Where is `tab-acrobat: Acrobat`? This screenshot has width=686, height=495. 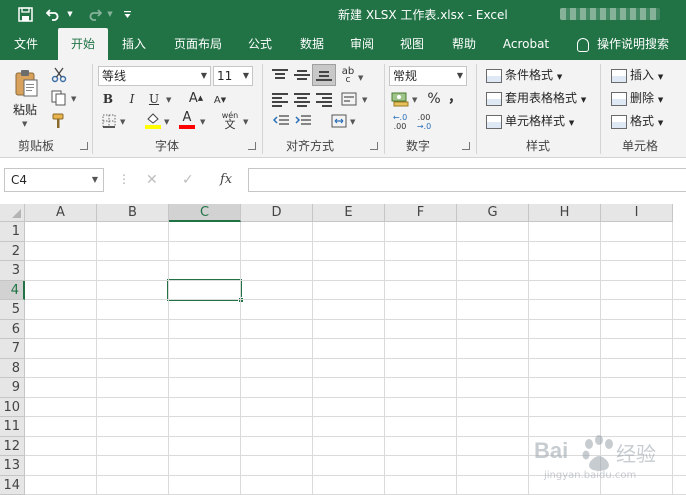
tab-acrobat: Acrobat is located at coordinates (526, 44).